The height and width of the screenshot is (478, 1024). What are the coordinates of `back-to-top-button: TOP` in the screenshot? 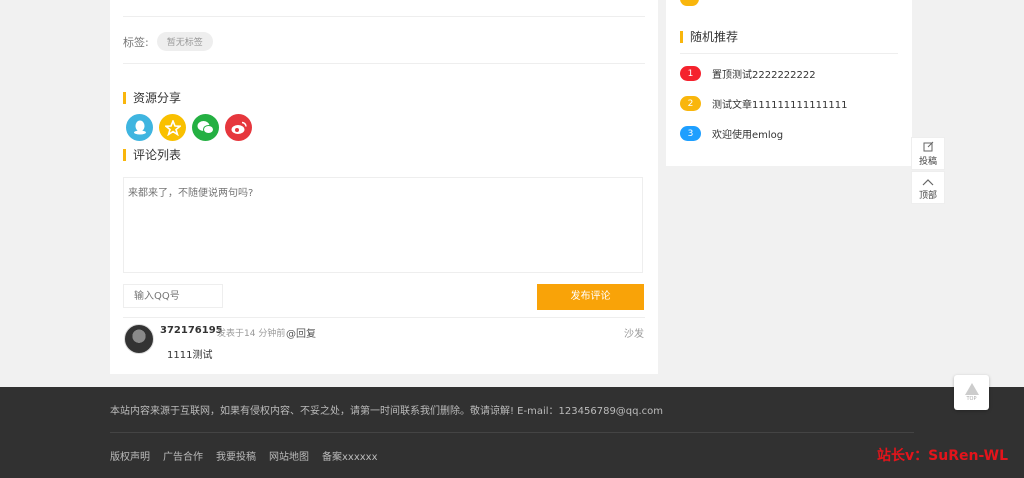 It's located at (971, 392).